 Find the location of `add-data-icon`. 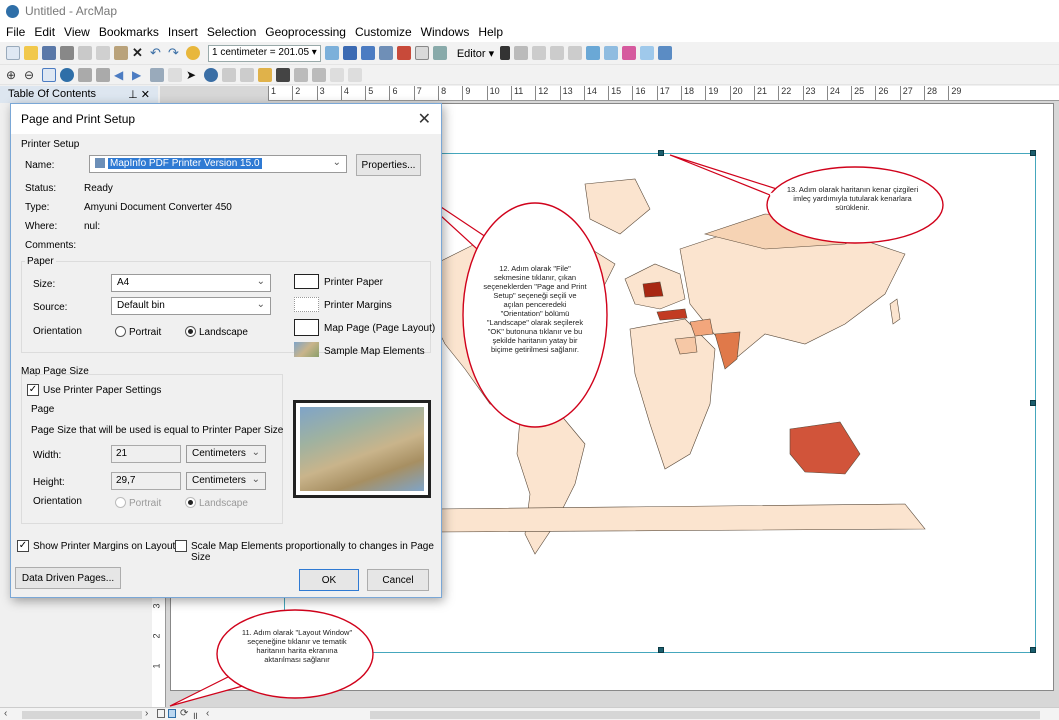

add-data-icon is located at coordinates (193, 53).